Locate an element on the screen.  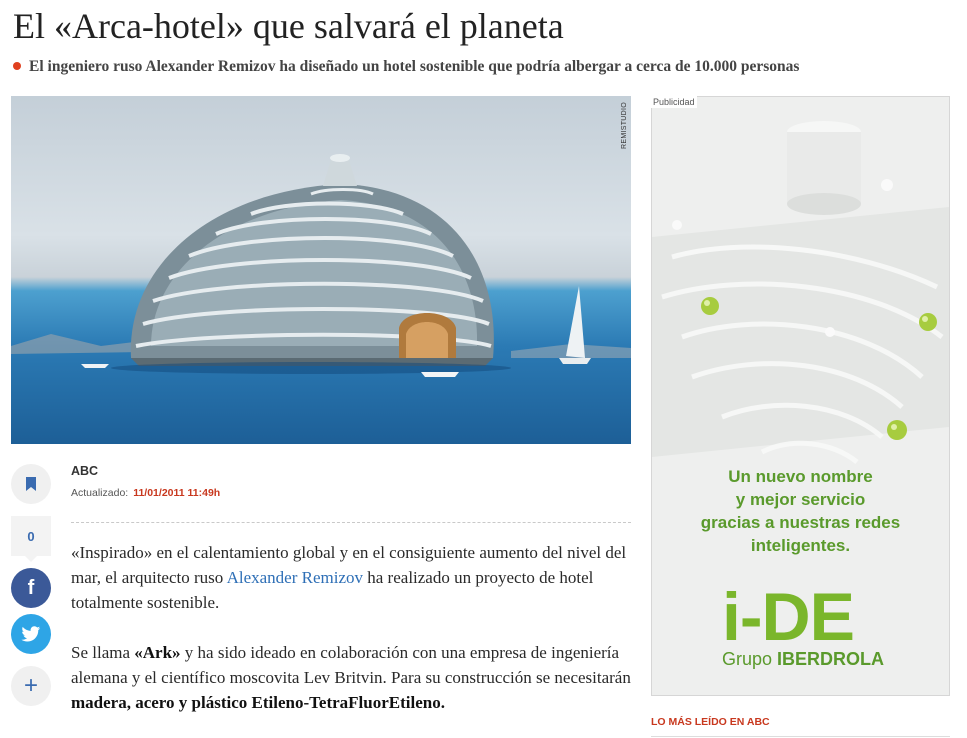
byline: ABC Actualizado: 11/01/2011 11:49h is located at coordinates (145, 481).